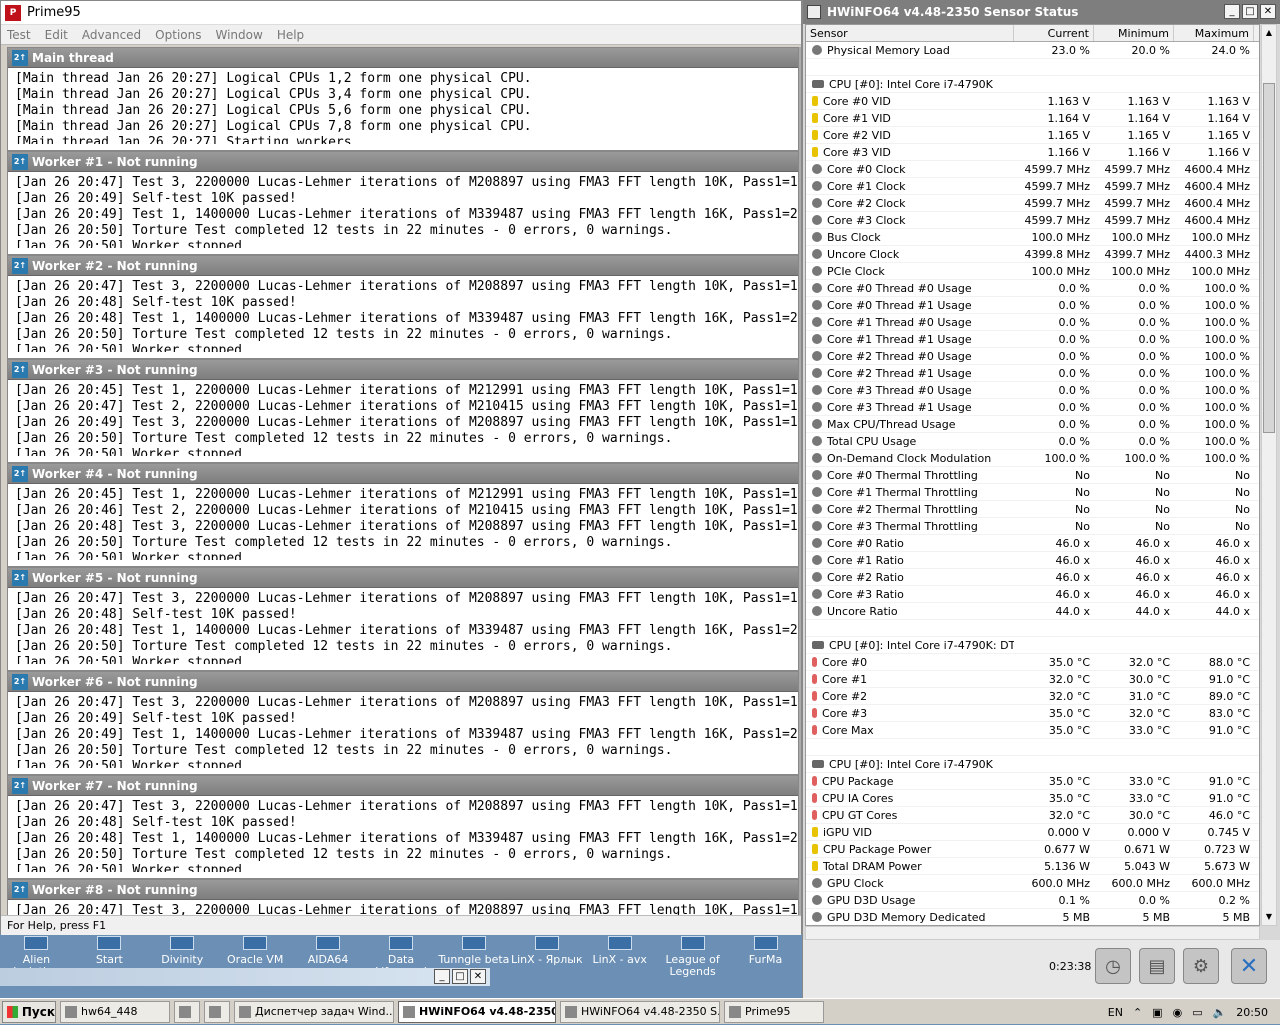 This screenshot has width=1280, height=1025. What do you see at coordinates (178, 35) in the screenshot?
I see `menu-item-options: Options` at bounding box center [178, 35].